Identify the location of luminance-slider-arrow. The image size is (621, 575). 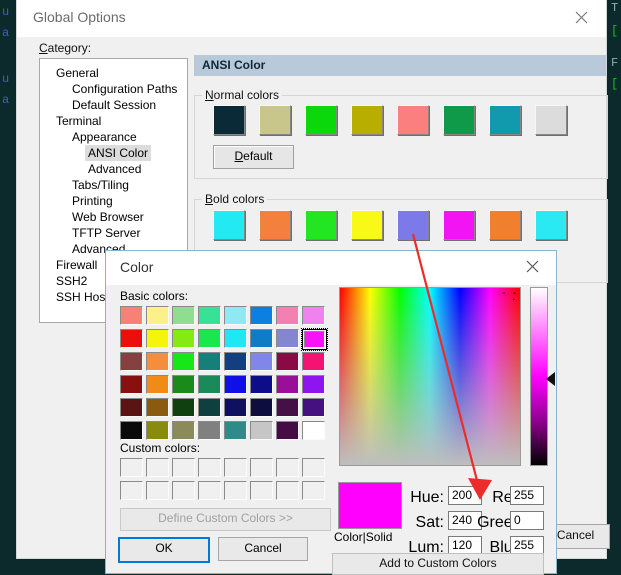
(550, 379).